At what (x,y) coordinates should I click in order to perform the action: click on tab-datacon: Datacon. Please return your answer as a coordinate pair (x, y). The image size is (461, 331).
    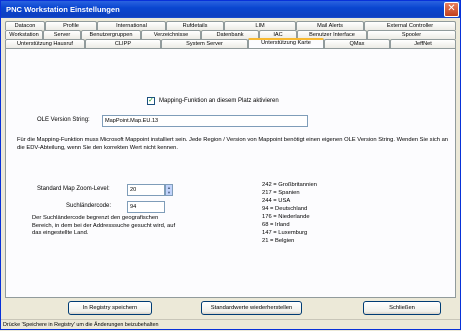
    Looking at the image, I should click on (25, 25).